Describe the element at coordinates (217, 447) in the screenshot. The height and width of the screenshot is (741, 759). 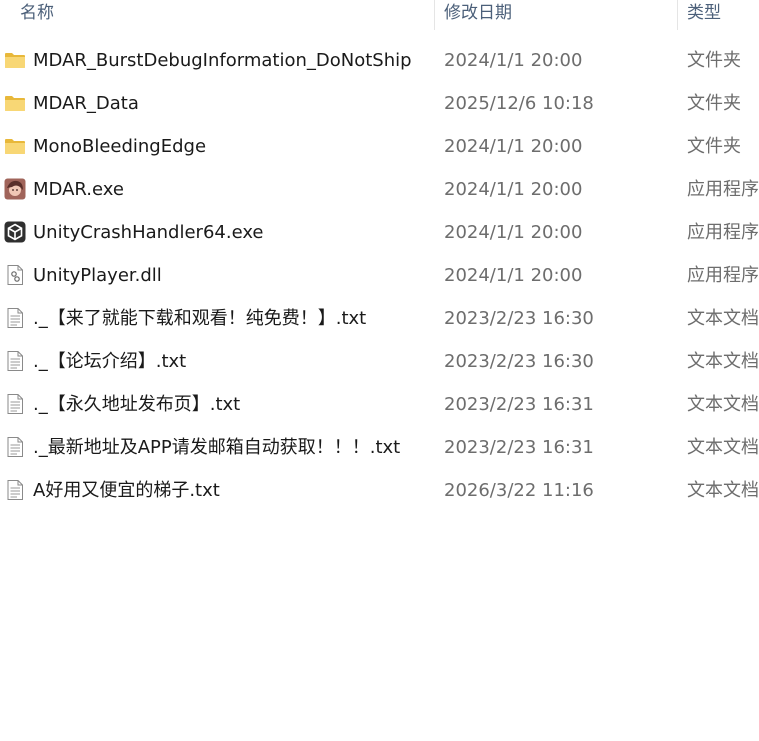
I see `file-name: ._最新地址及APP请发邮箱自动获取！！！.txt` at that location.